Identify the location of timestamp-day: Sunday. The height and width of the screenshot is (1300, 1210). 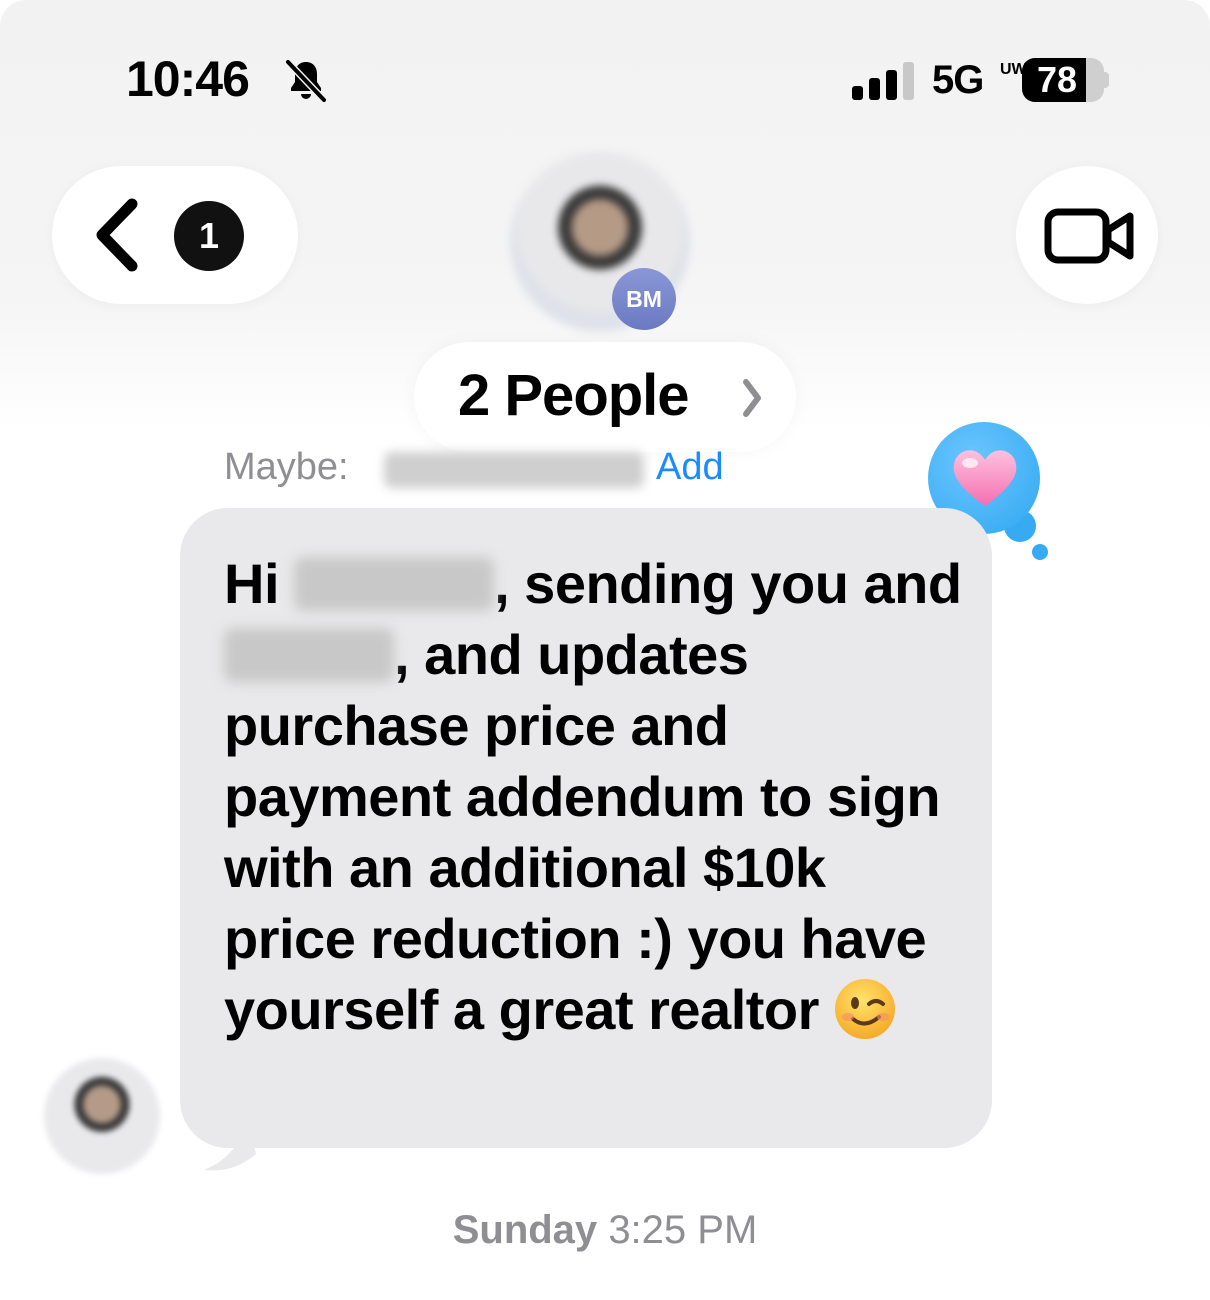
(525, 1230).